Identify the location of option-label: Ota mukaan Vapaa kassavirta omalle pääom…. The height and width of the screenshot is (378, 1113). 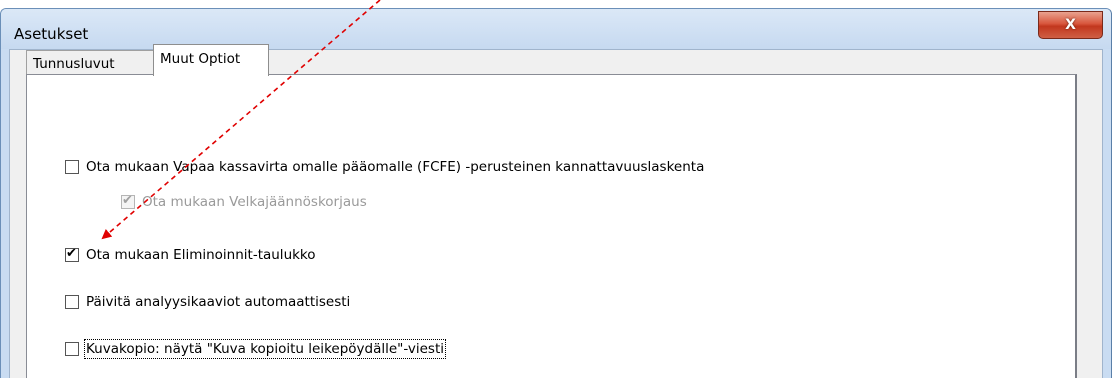
(395, 167).